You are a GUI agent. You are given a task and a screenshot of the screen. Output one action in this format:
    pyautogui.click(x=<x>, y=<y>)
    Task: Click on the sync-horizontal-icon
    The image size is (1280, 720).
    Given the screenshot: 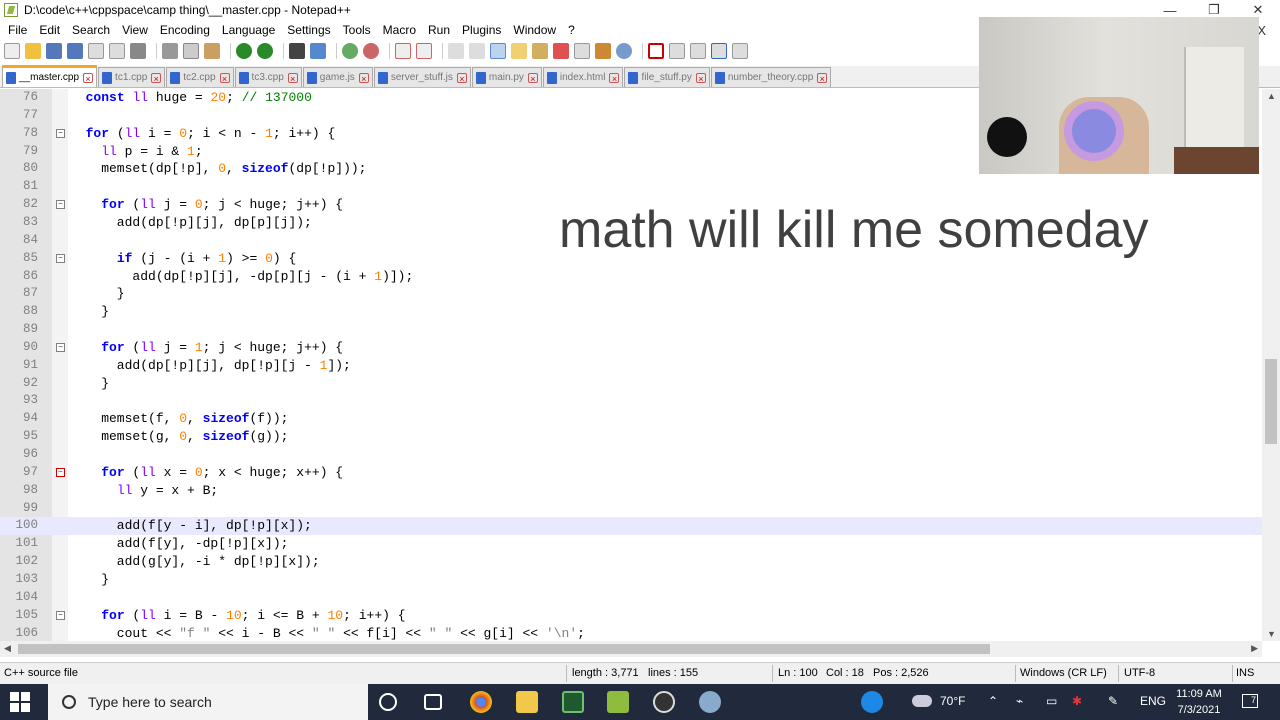 What is the action you would take?
    pyautogui.click(x=424, y=51)
    